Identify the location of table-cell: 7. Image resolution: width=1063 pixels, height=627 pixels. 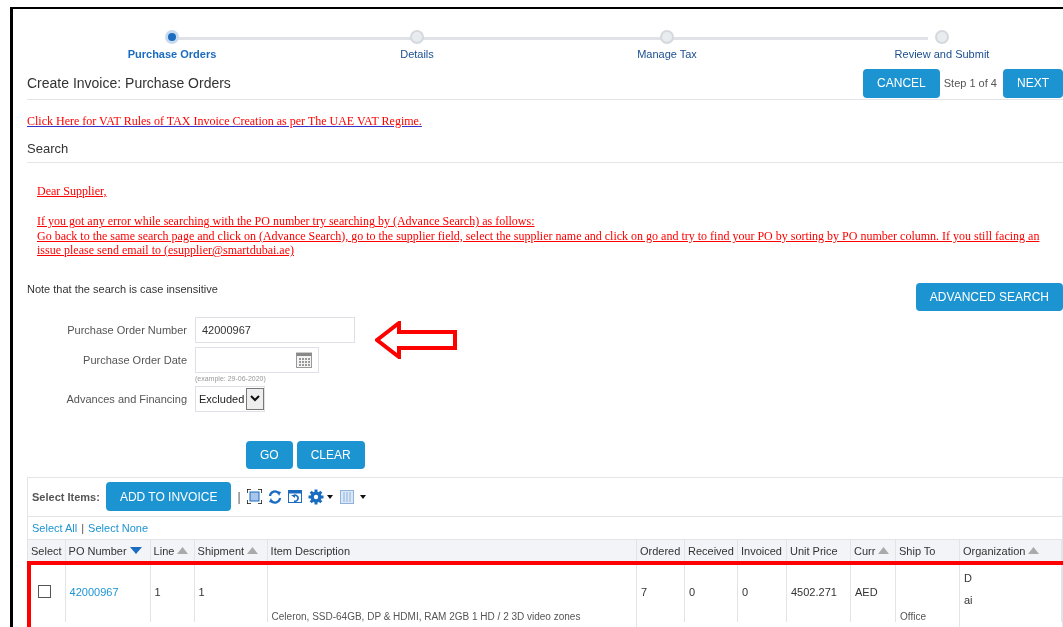
(644, 591).